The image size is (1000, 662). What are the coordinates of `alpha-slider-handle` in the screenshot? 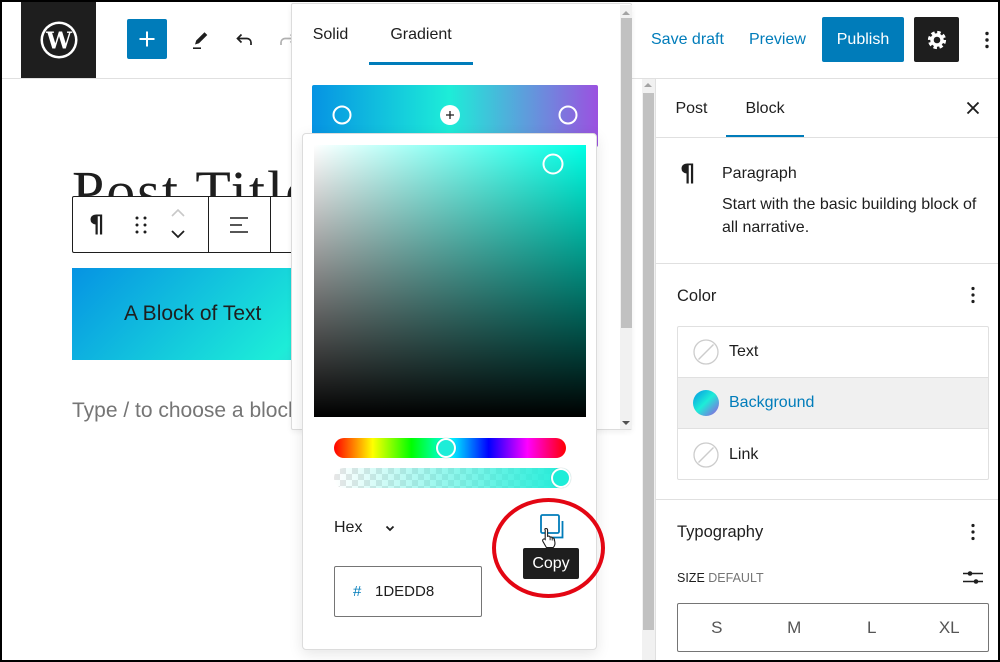 It's located at (561, 478).